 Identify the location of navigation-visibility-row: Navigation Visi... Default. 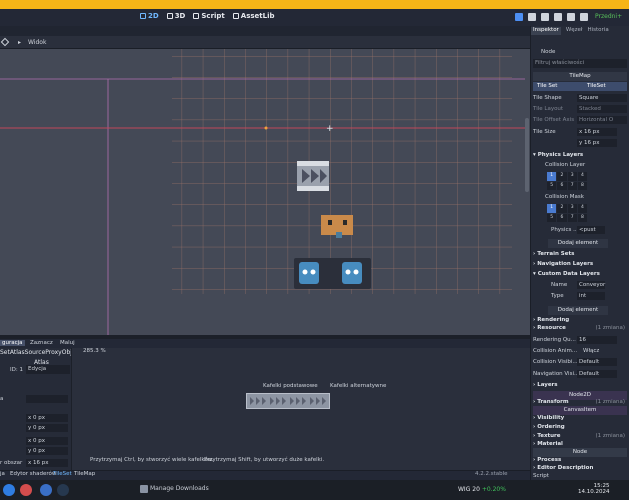
(580, 374).